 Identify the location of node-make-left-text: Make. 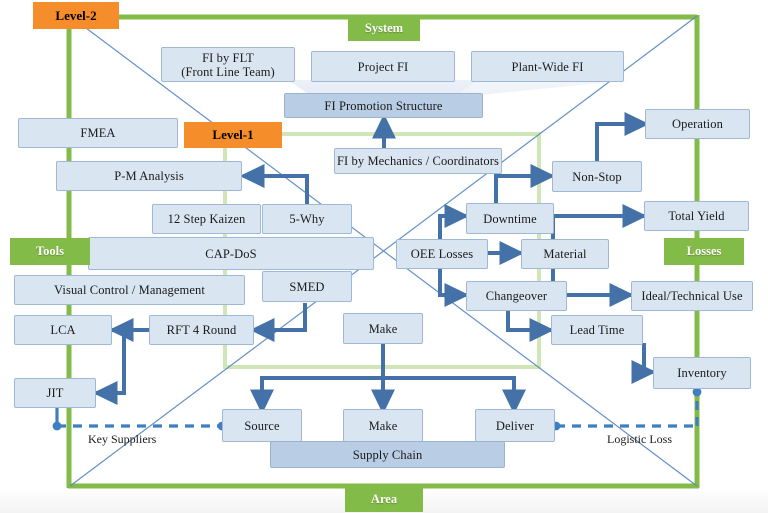
(383, 328).